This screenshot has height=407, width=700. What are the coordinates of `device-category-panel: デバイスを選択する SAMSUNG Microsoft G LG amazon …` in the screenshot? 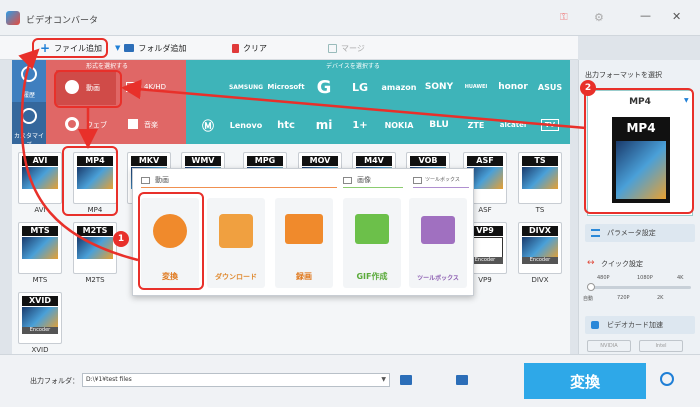 It's located at (378, 102).